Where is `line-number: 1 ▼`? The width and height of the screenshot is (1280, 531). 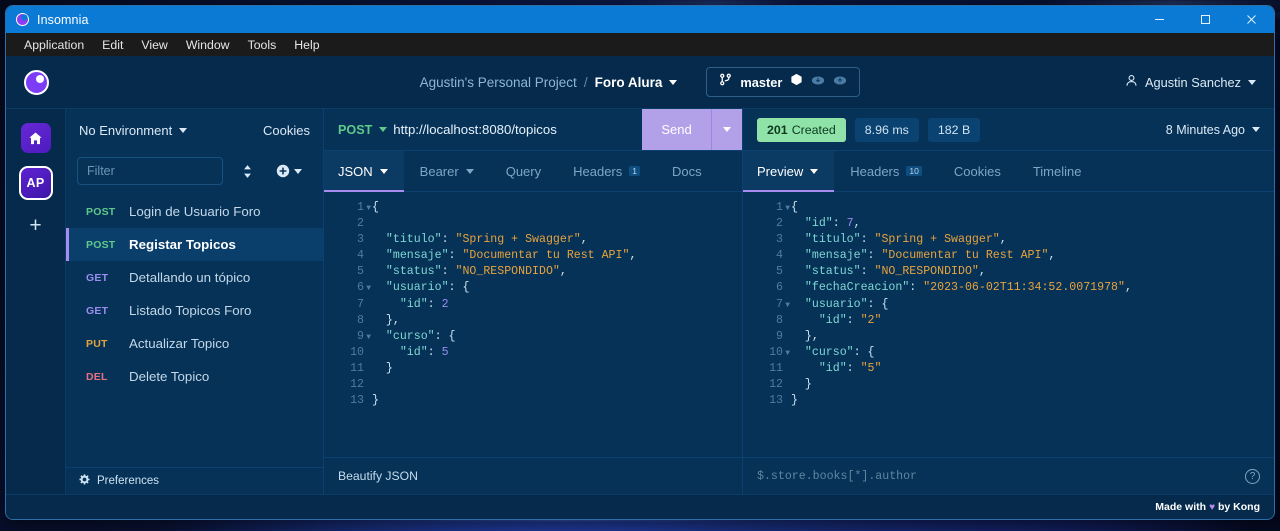
line-number: 1 ▼ is located at coordinates (766, 208).